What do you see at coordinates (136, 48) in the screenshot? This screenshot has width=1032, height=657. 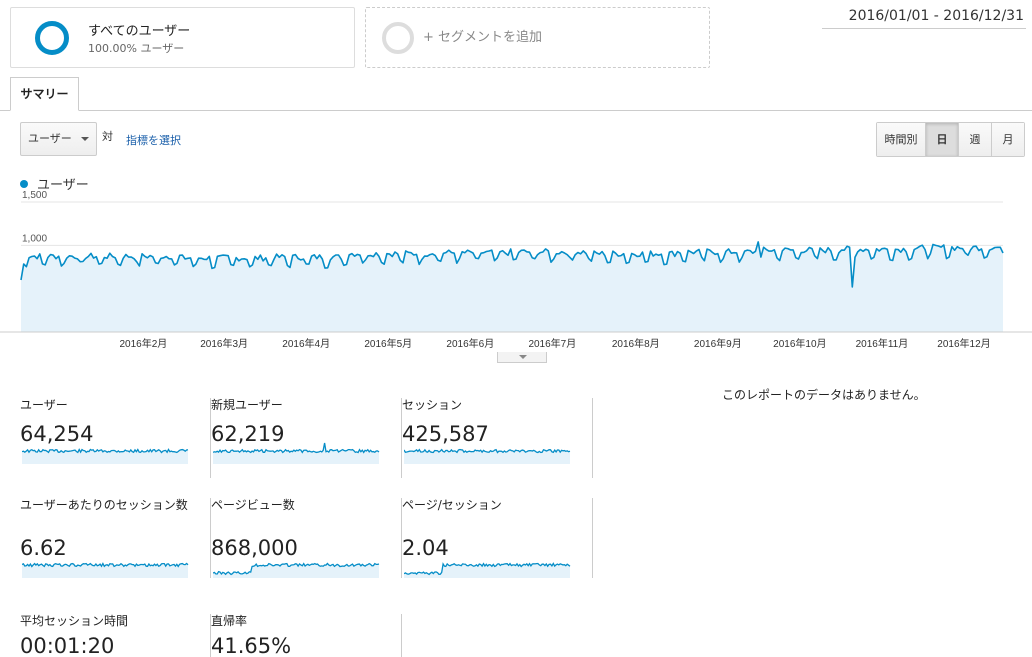 I see `segment-subtitle: 100.00% ユーザー` at bounding box center [136, 48].